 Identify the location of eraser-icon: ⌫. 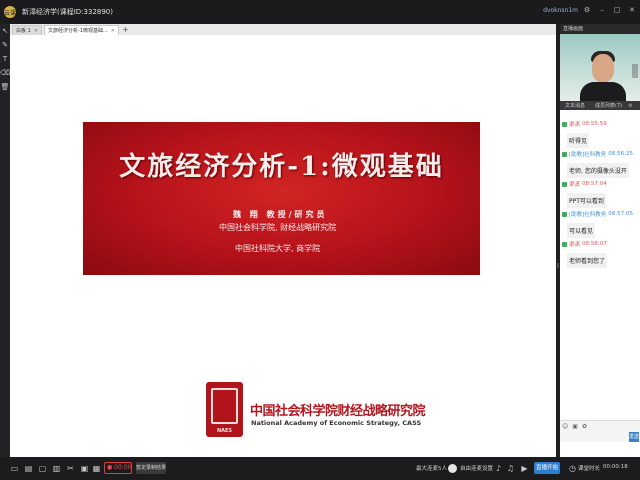
(5, 73).